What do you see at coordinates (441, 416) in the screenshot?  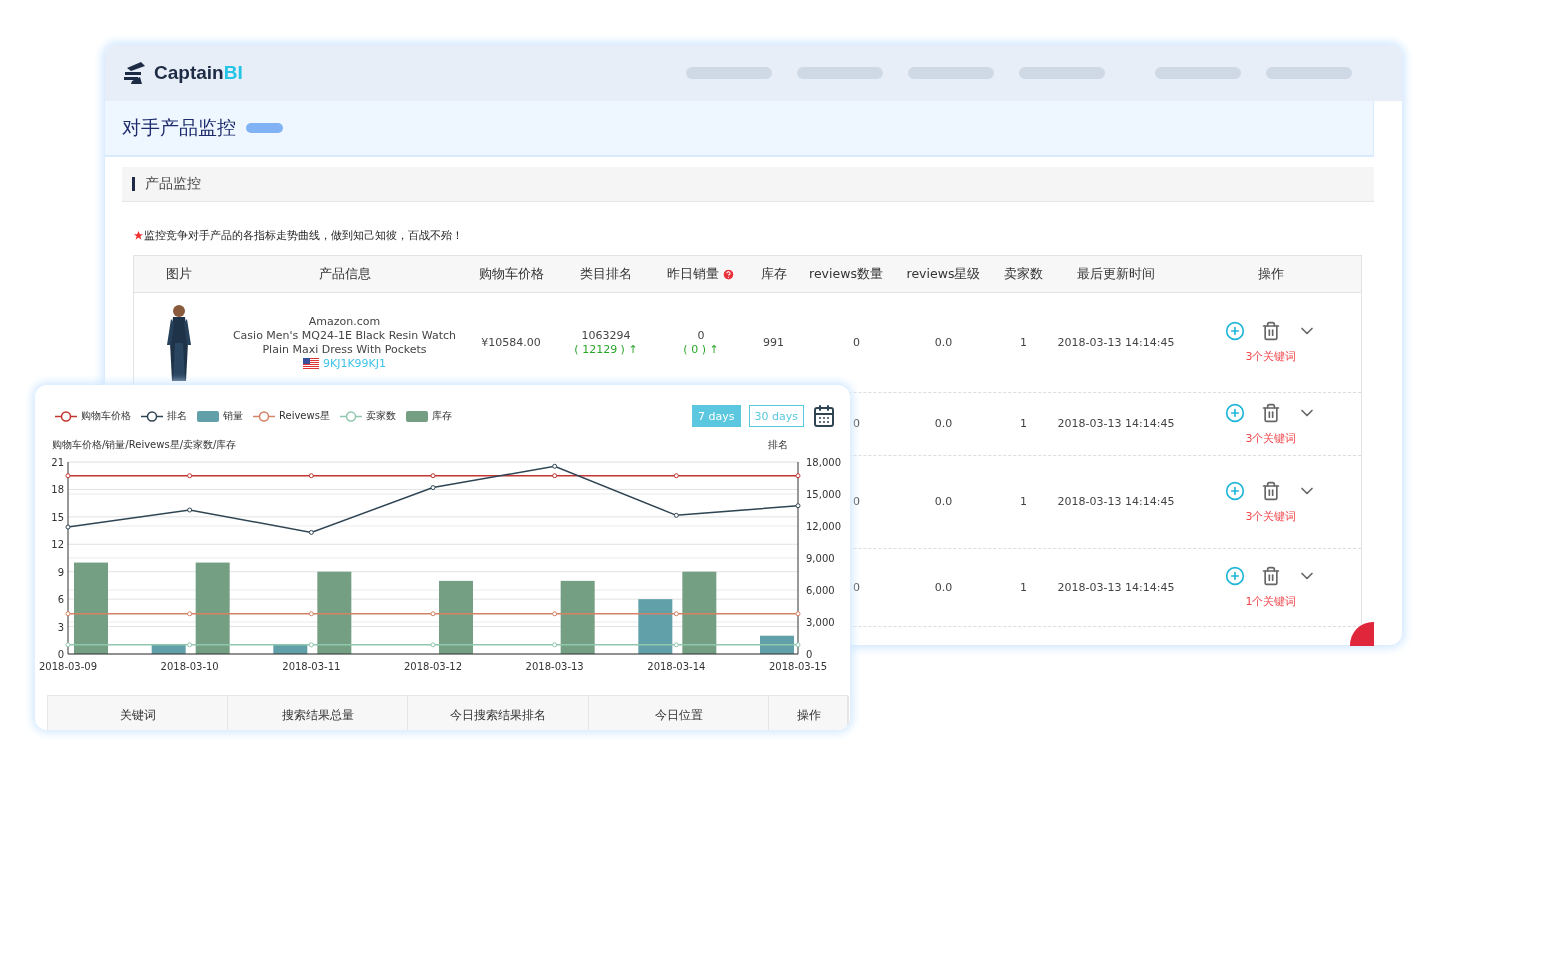 I see `legend-label: 库存` at bounding box center [441, 416].